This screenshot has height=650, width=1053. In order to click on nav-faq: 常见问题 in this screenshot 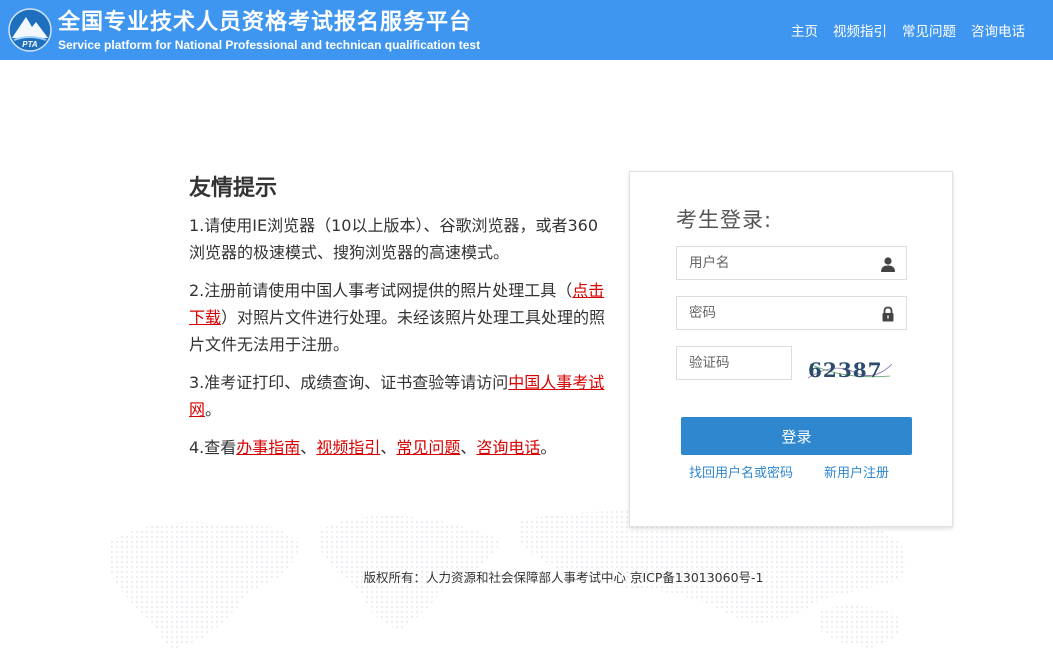, I will do `click(929, 30)`.